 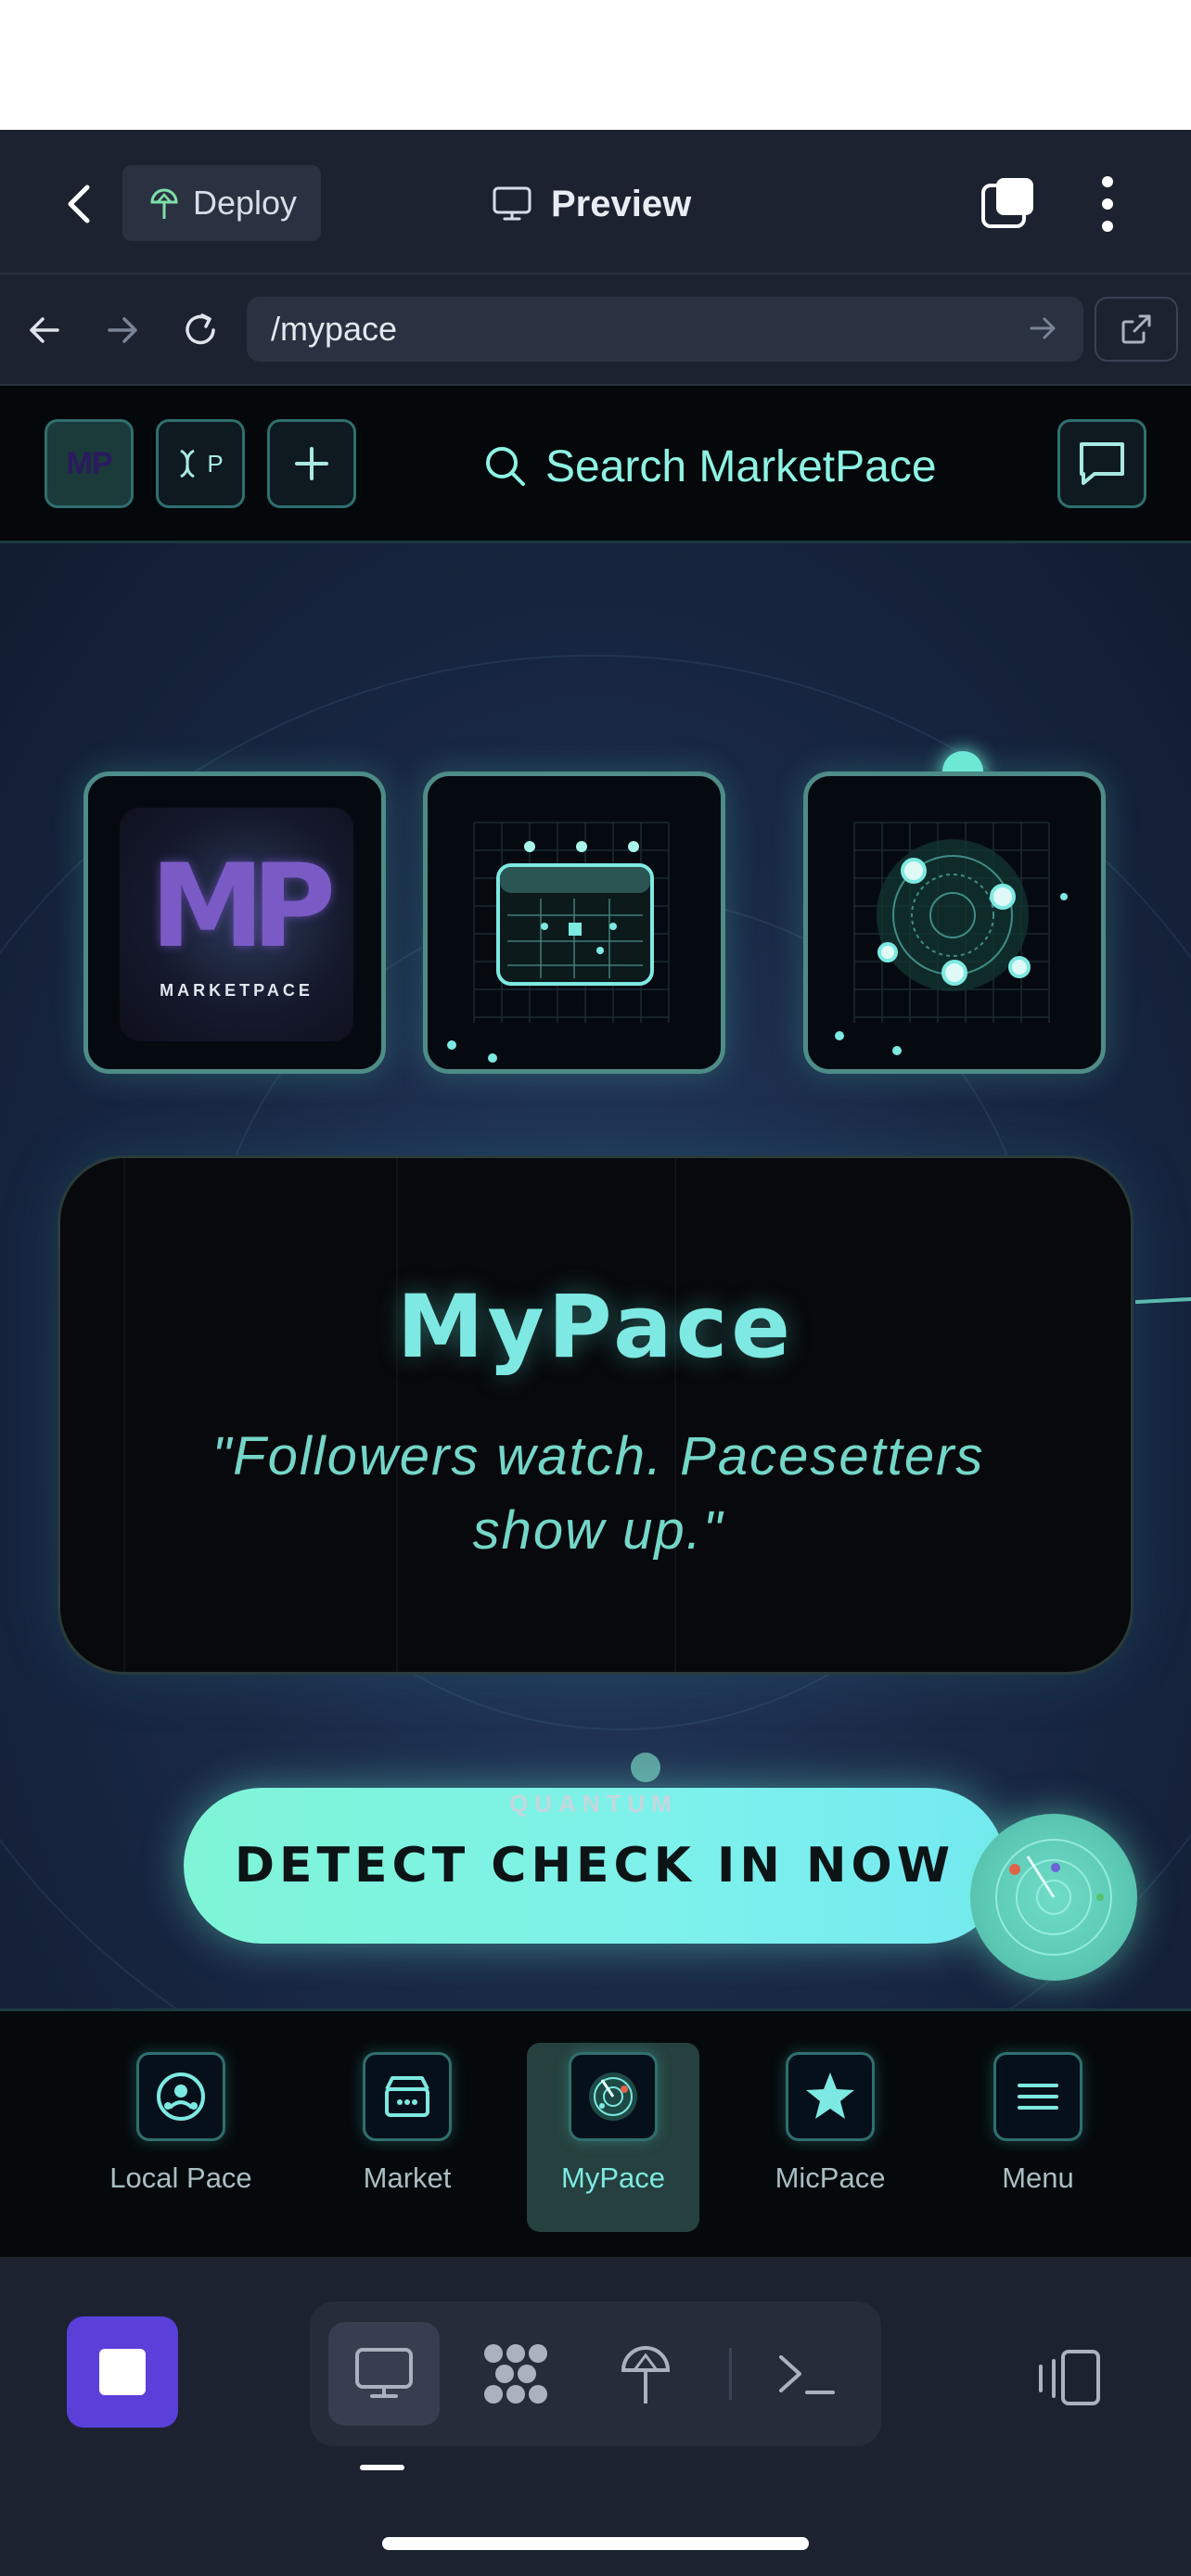 What do you see at coordinates (730, 2374) in the screenshot?
I see `dock-separator` at bounding box center [730, 2374].